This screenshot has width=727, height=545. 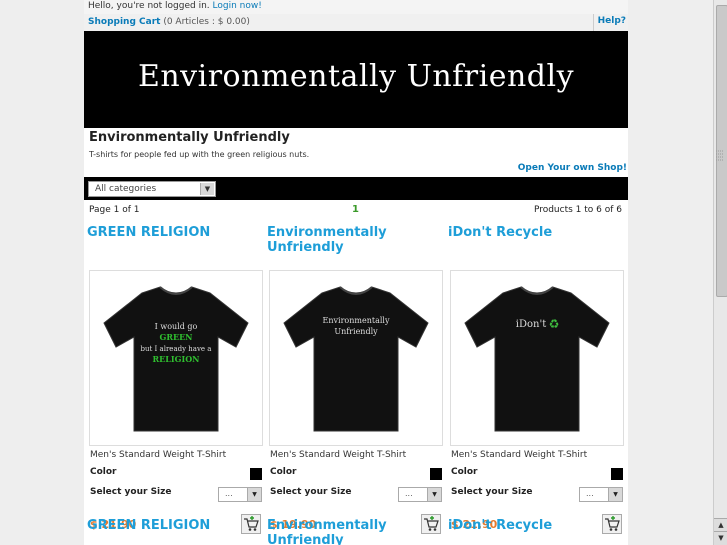 What do you see at coordinates (237, 6) in the screenshot?
I see `login-link: Login now!` at bounding box center [237, 6].